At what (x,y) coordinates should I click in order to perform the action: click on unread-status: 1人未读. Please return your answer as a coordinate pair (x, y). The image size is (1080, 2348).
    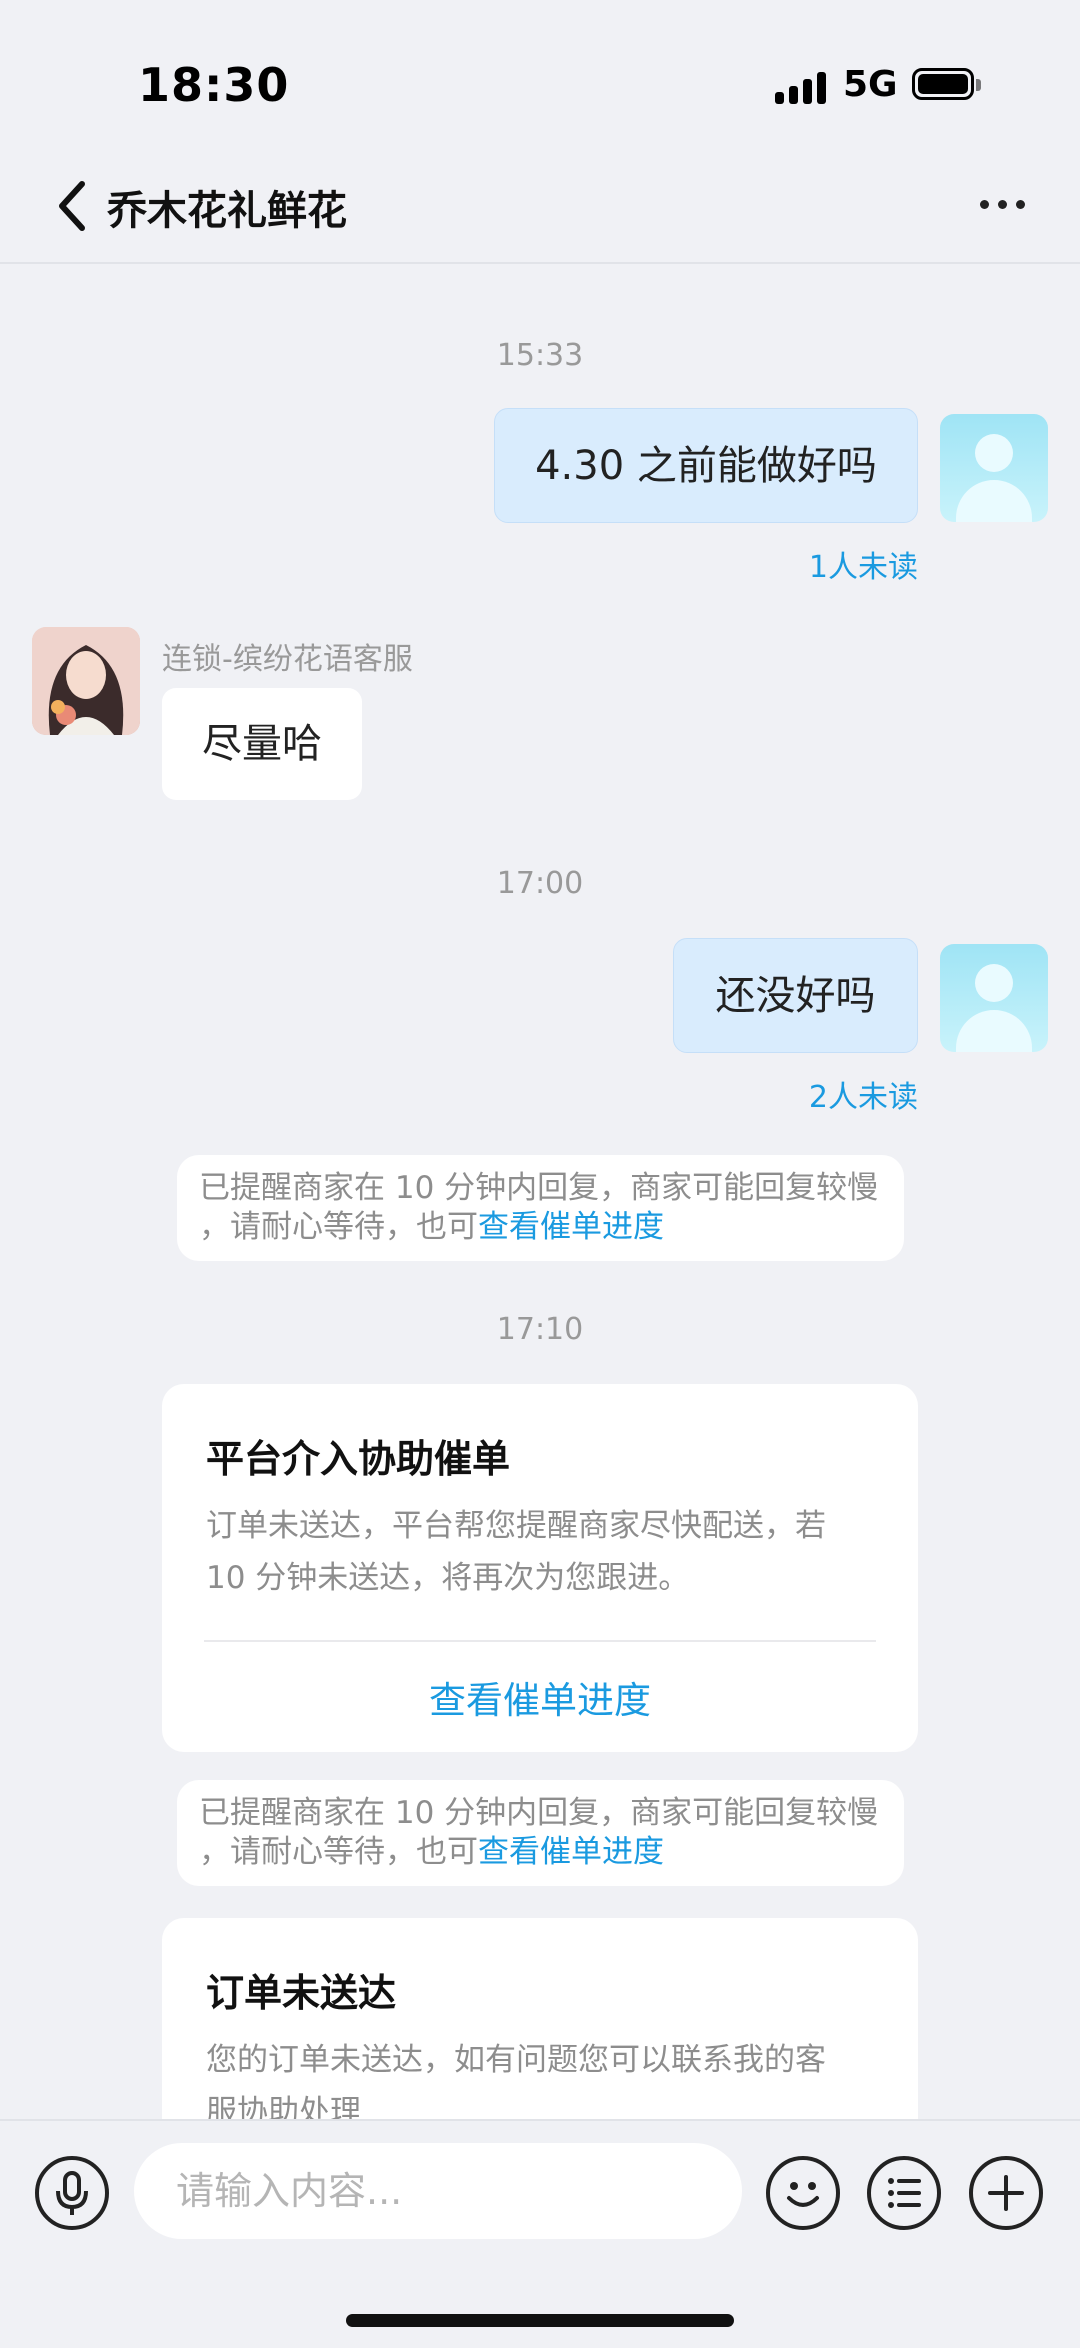
    Looking at the image, I should click on (863, 567).